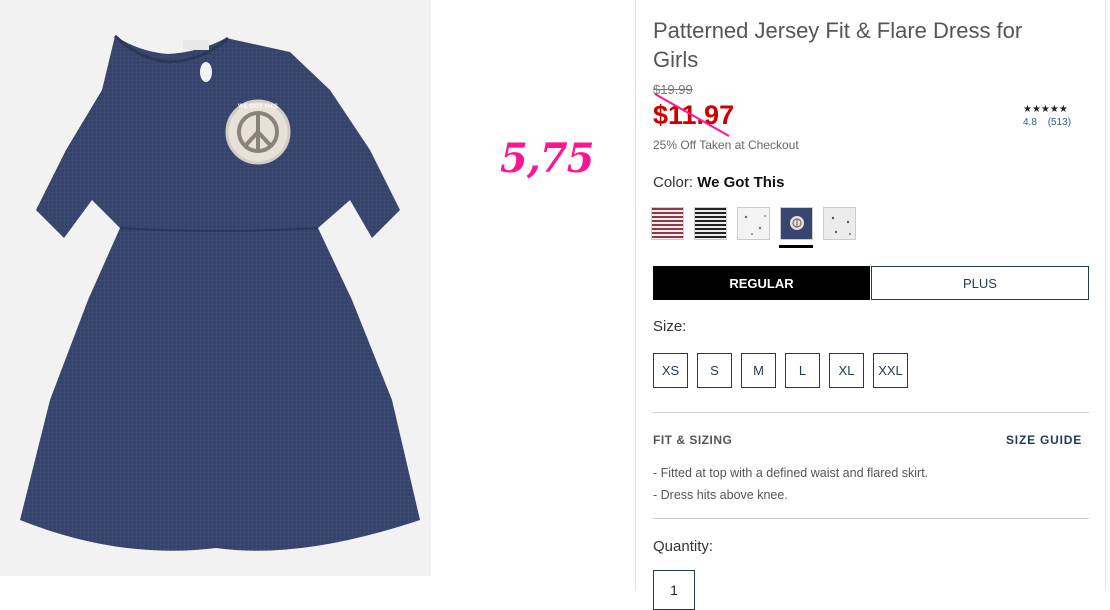  I want to click on rating-score: 4.8, so click(1030, 122).